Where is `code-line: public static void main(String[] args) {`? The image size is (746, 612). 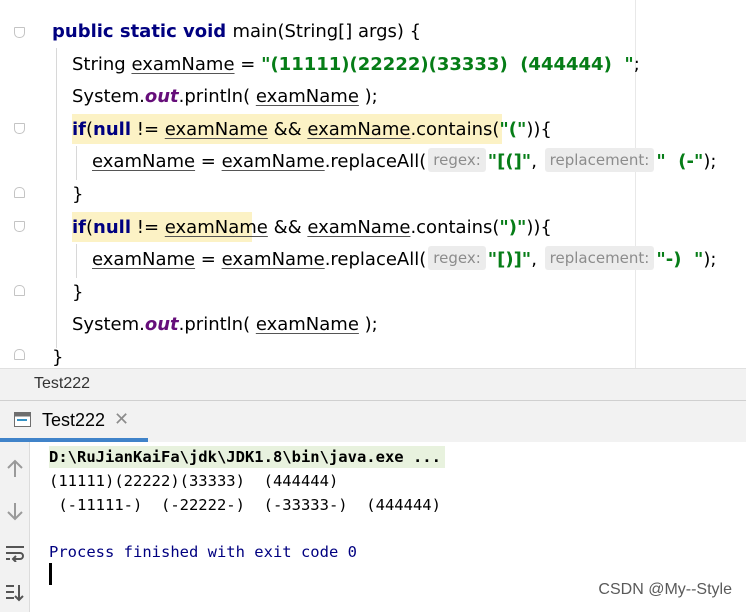 code-line: public static void main(String[] args) { is located at coordinates (236, 32).